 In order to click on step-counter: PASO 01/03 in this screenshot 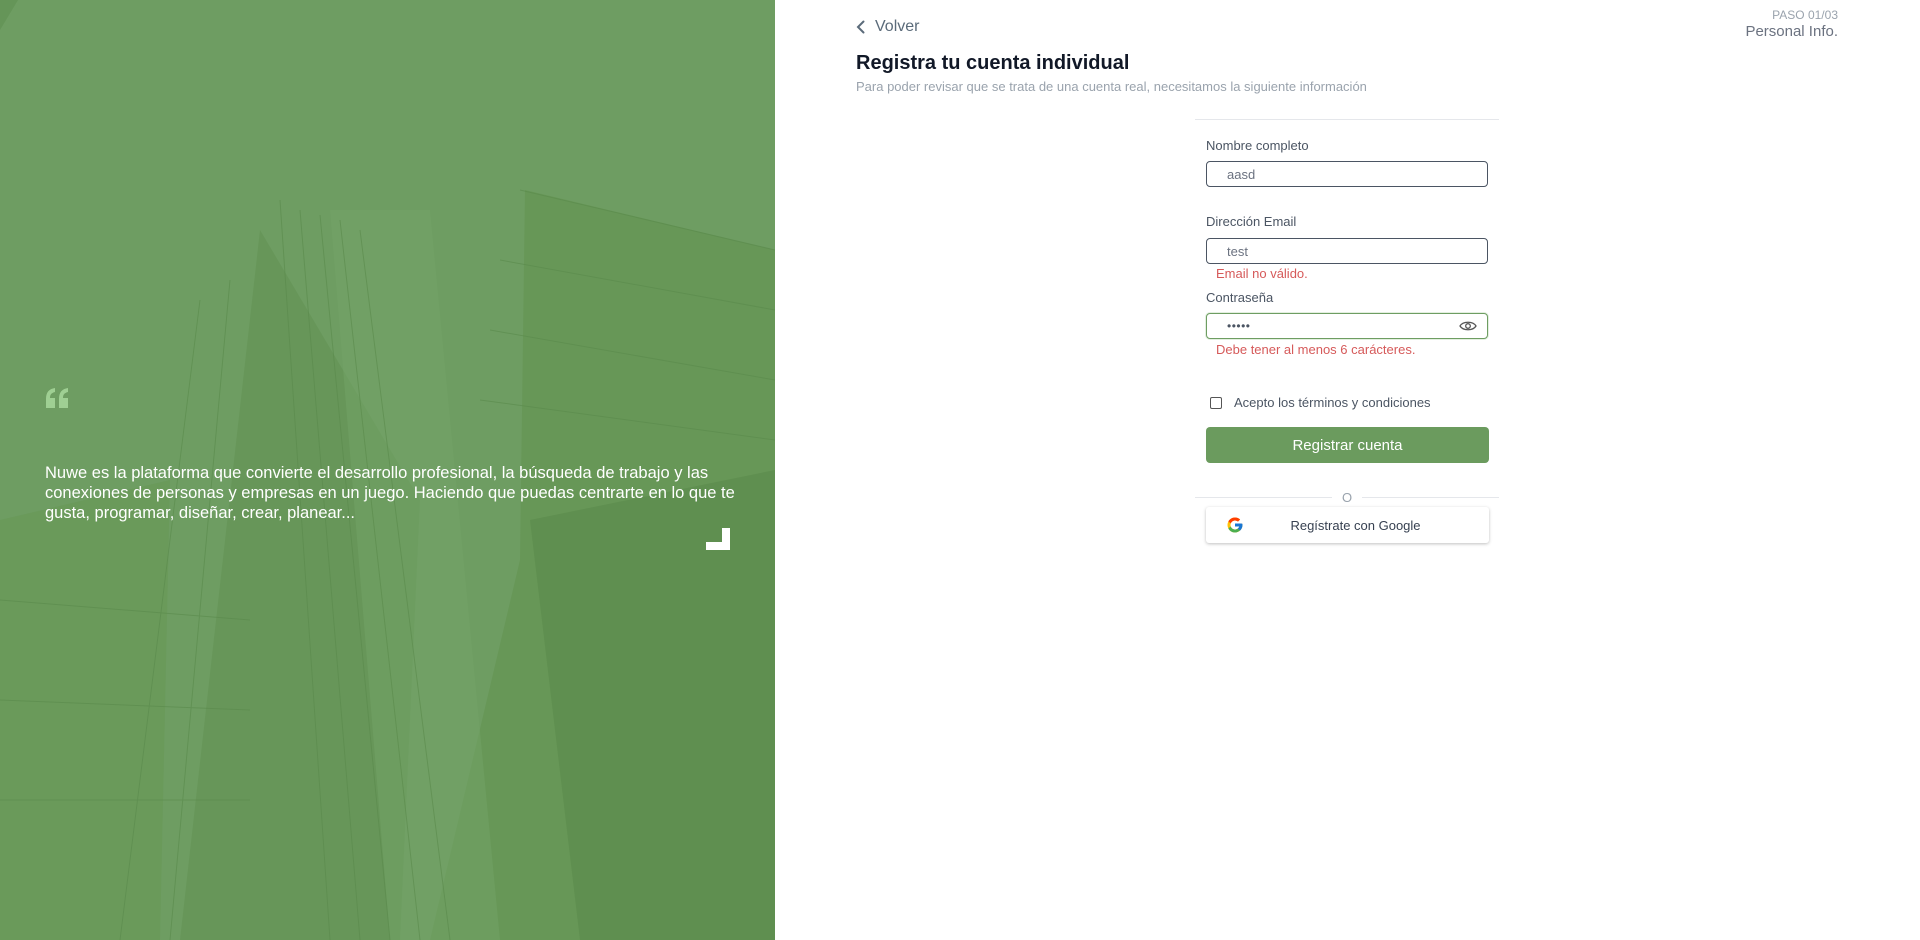, I will do `click(1805, 15)`.